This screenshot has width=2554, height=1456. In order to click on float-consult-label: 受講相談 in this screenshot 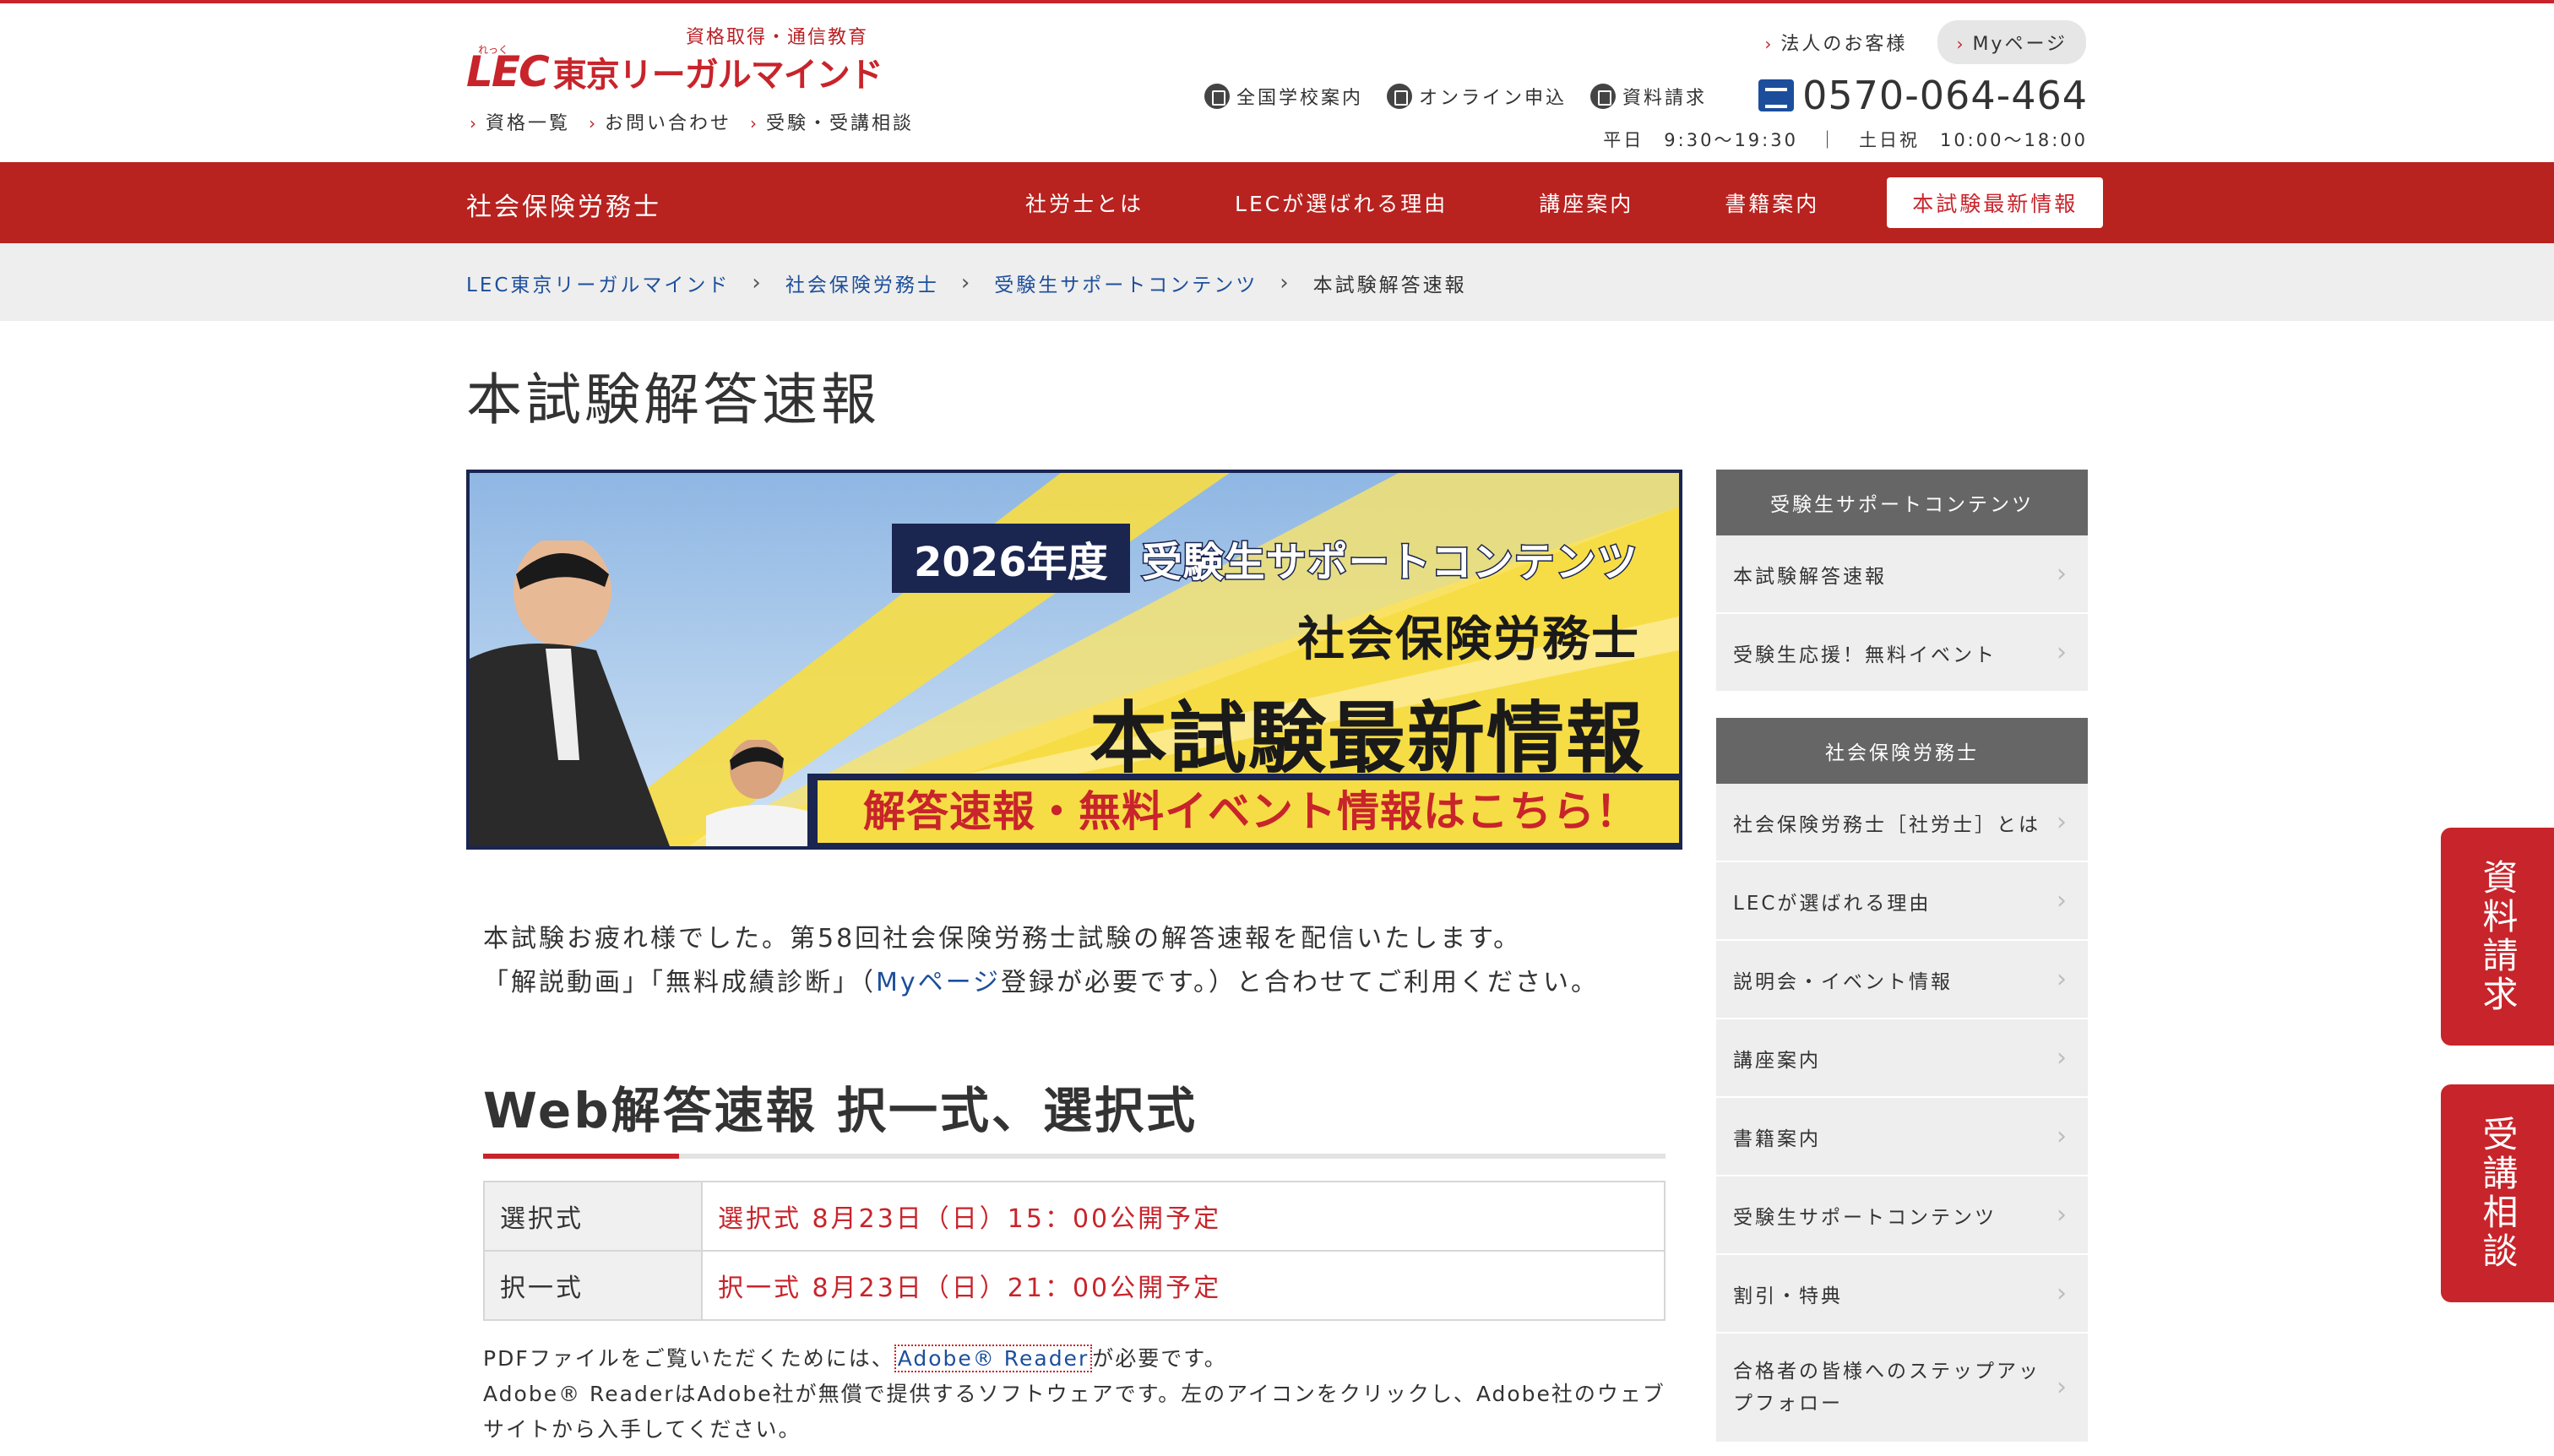, I will do `click(2498, 1193)`.